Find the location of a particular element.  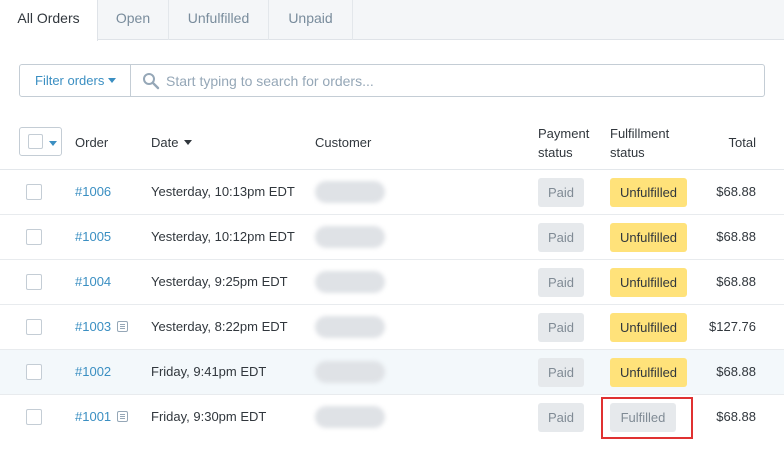

order-date: Yesterday, 10:12pm EDT is located at coordinates (223, 236).